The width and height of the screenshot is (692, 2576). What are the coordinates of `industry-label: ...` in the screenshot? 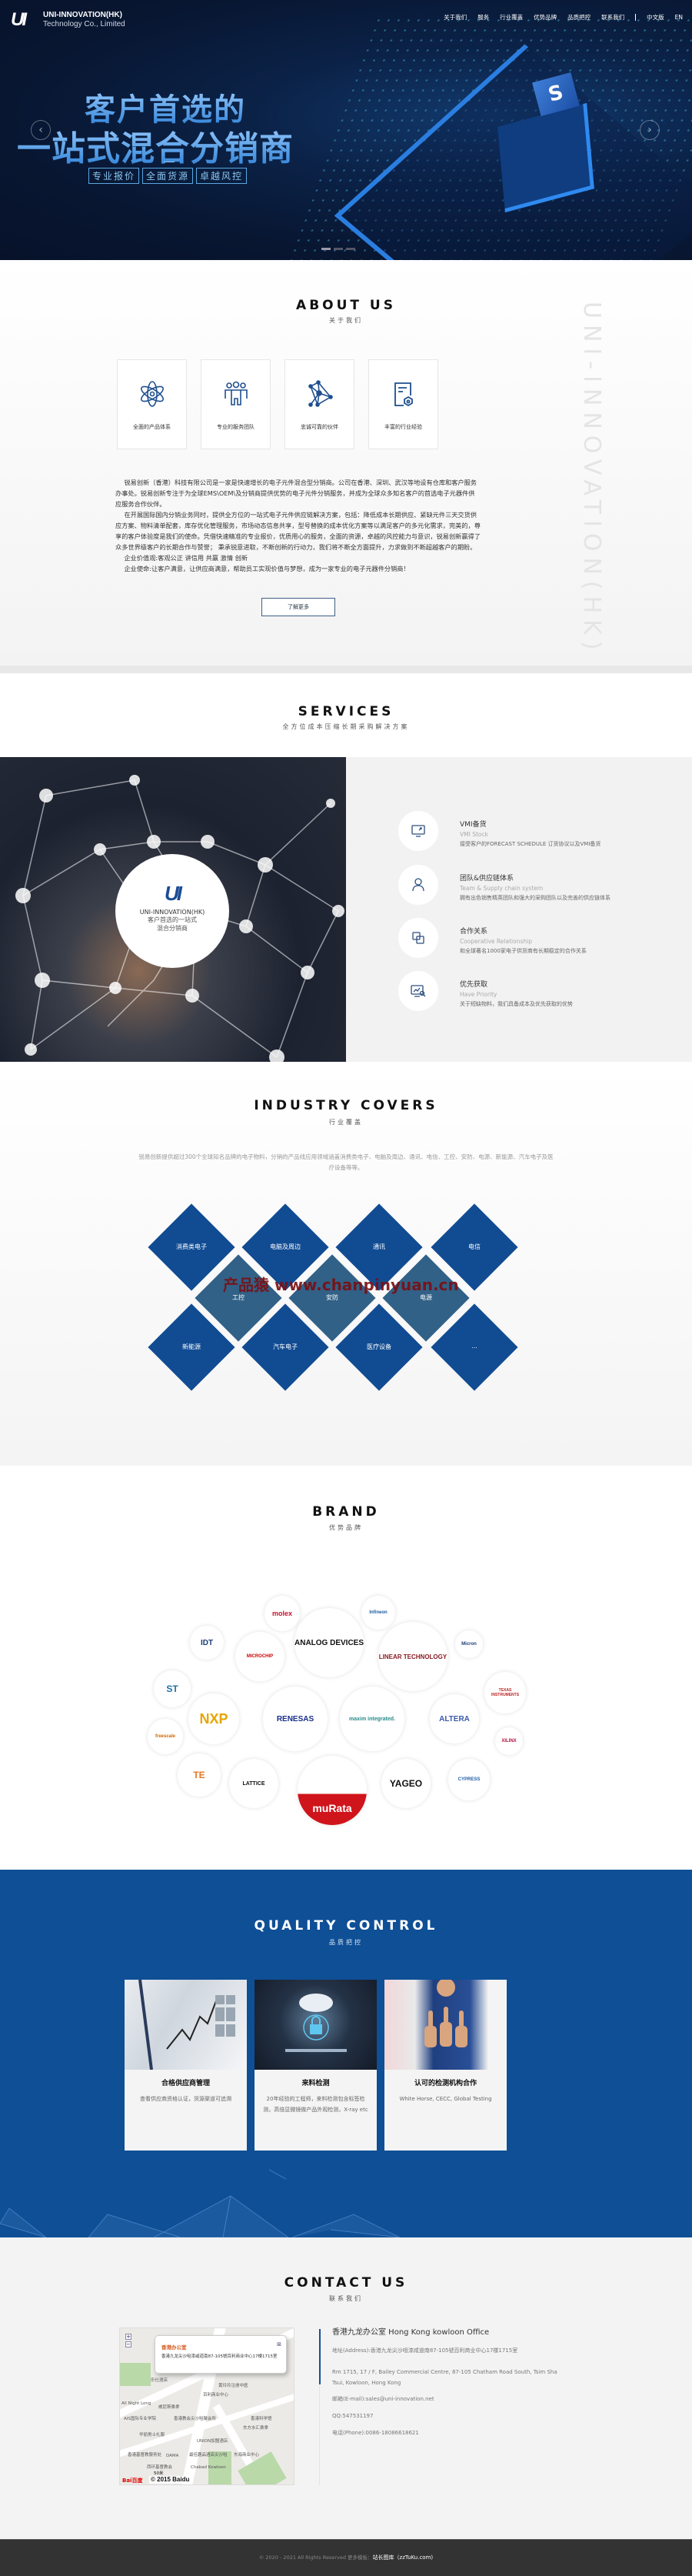 It's located at (474, 1347).